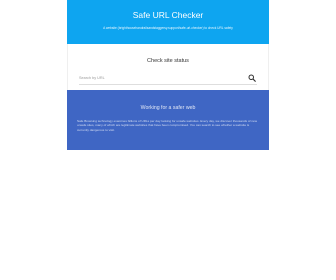 The image size is (336, 280). I want to click on check-site-panel: Check site status, so click(168, 67).